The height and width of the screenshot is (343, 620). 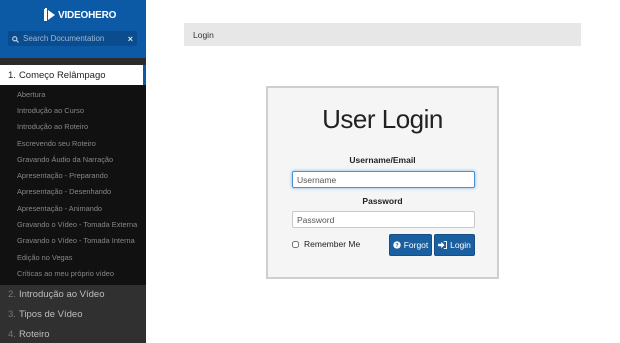 I want to click on sidebar-header: VIDEOHERO ×, so click(x=73, y=29).